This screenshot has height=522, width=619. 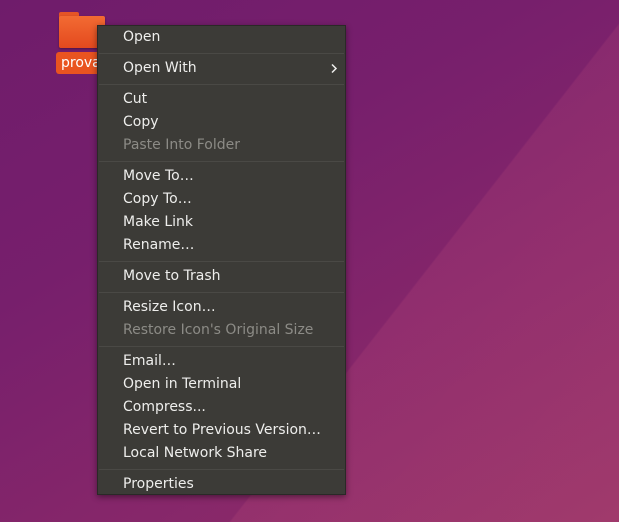 I want to click on menu-item-open-with-label: Open With, so click(x=160, y=68).